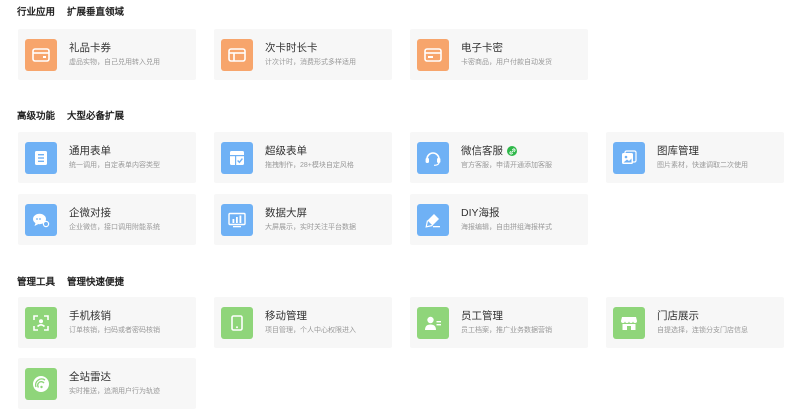 The height and width of the screenshot is (418, 797). Describe the element at coordinates (506, 62) in the screenshot. I see `card-desc: 卡密商品，用户付款自动发货` at that location.